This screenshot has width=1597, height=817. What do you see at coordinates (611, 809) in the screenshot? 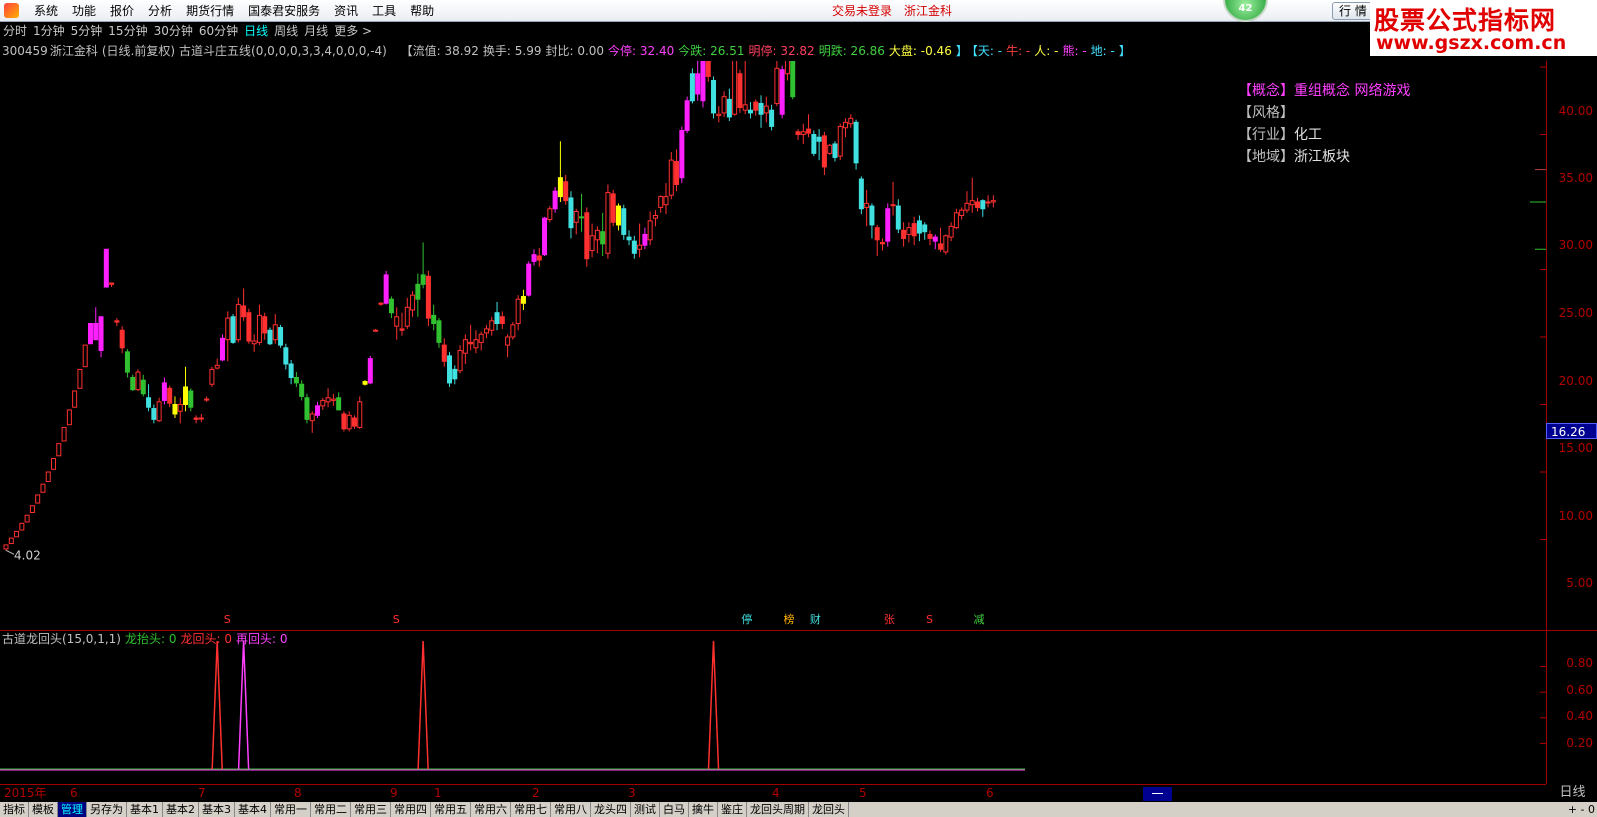
I see `tab-leader-4: 龙头四` at bounding box center [611, 809].